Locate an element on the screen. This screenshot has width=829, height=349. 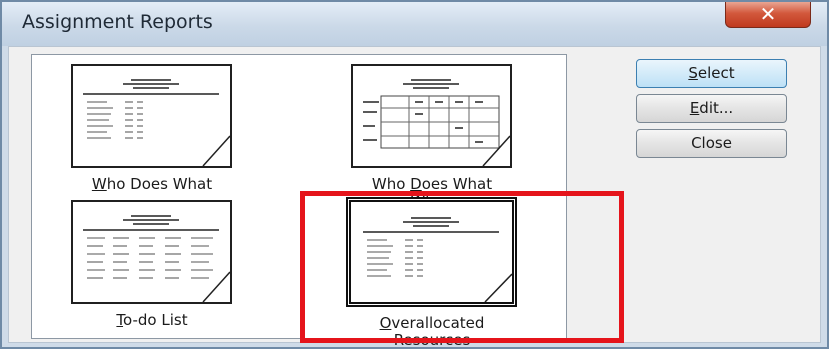
window-title: Assignment Reports is located at coordinates (117, 22).